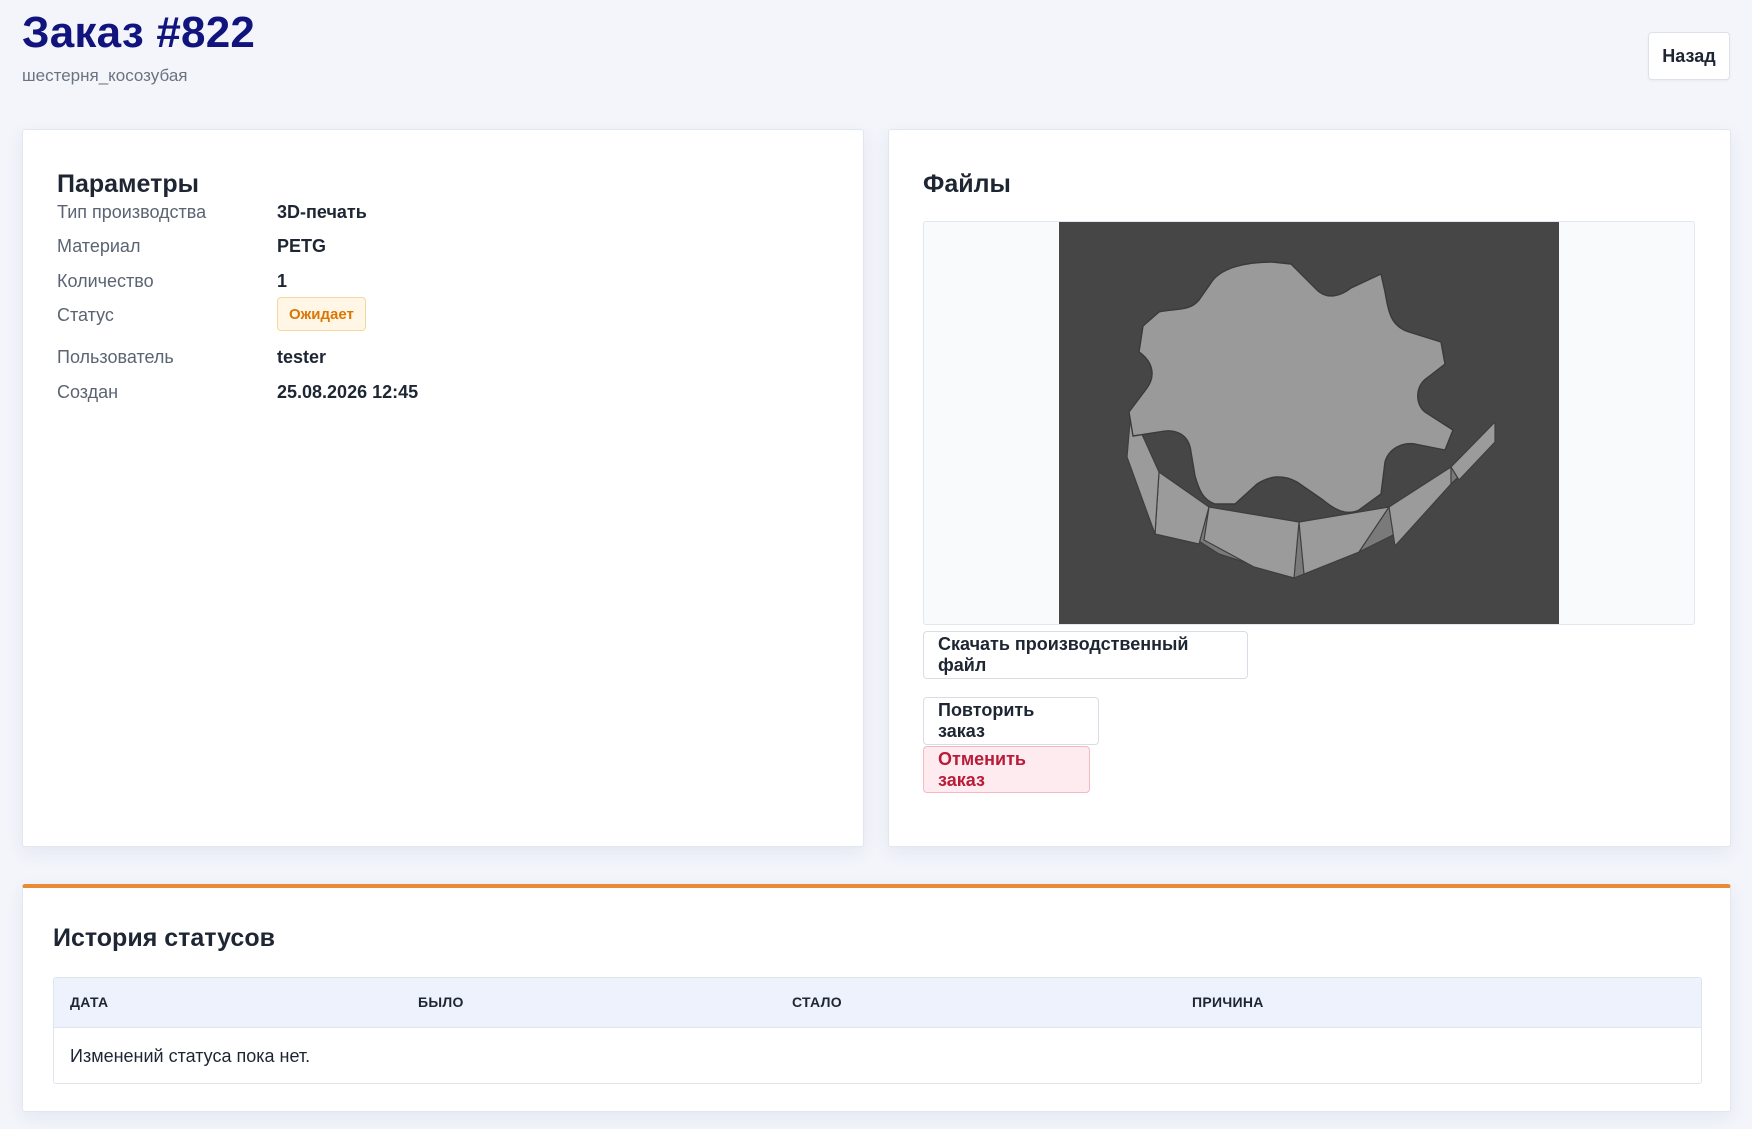  I want to click on page-title: Заказ #822, so click(139, 32).